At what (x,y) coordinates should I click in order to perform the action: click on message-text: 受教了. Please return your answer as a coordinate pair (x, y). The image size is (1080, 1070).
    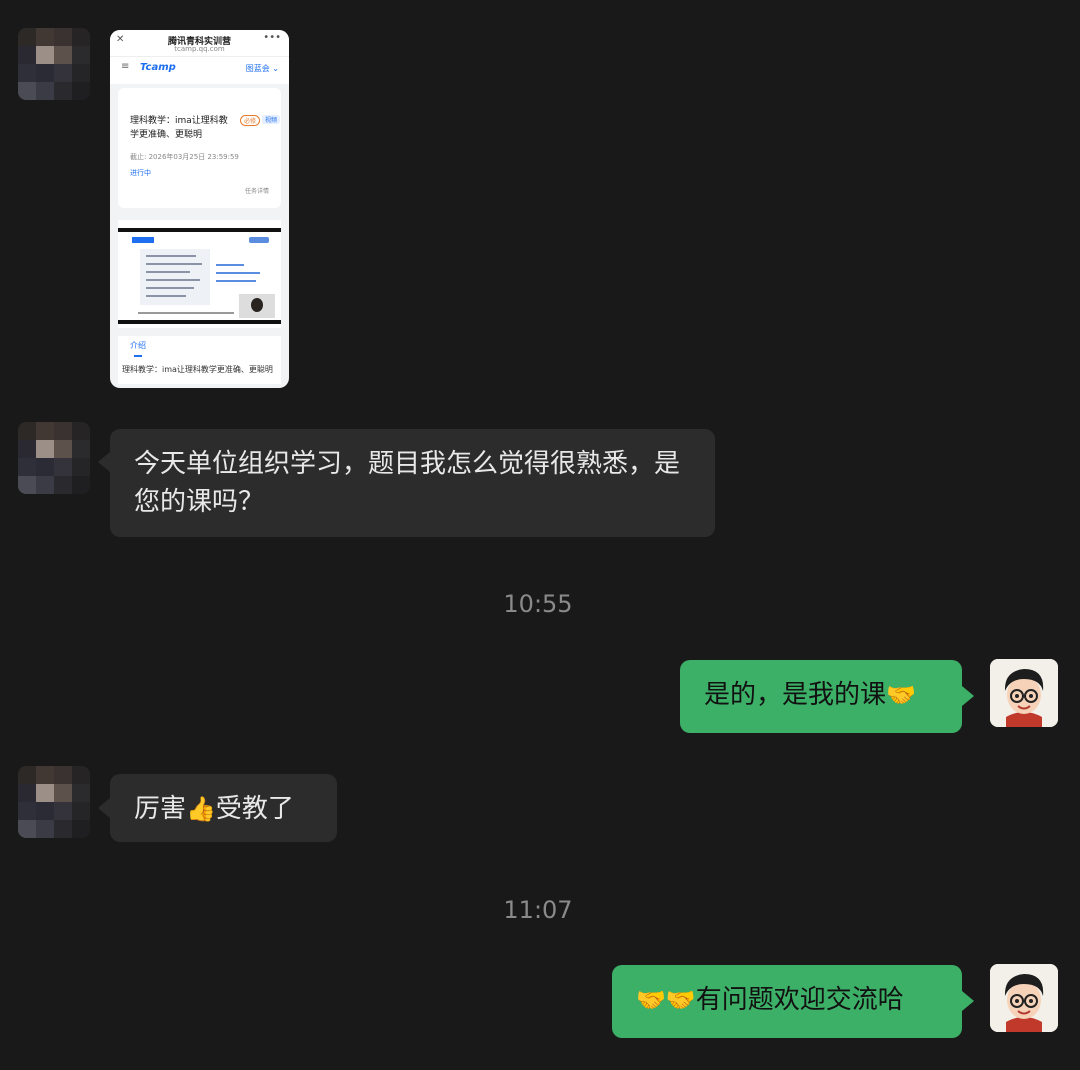
    Looking at the image, I should click on (254, 809).